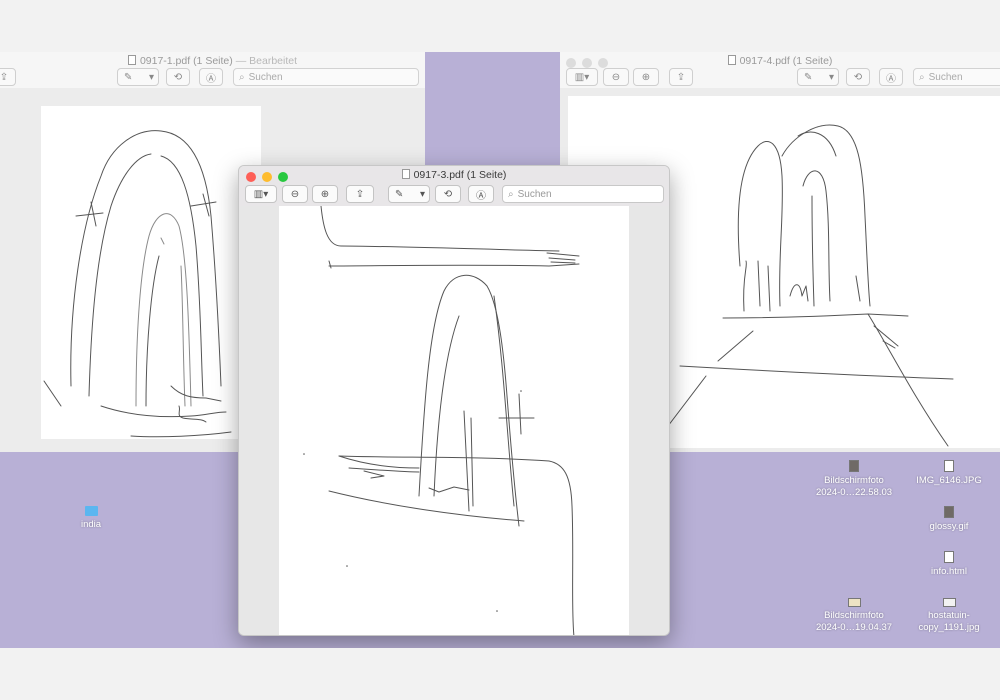 The image size is (1000, 700). I want to click on toolbar: ⇪ ✎ ▾ ⟲ Ⓐ ⌕ Suchen, so click(212, 78).